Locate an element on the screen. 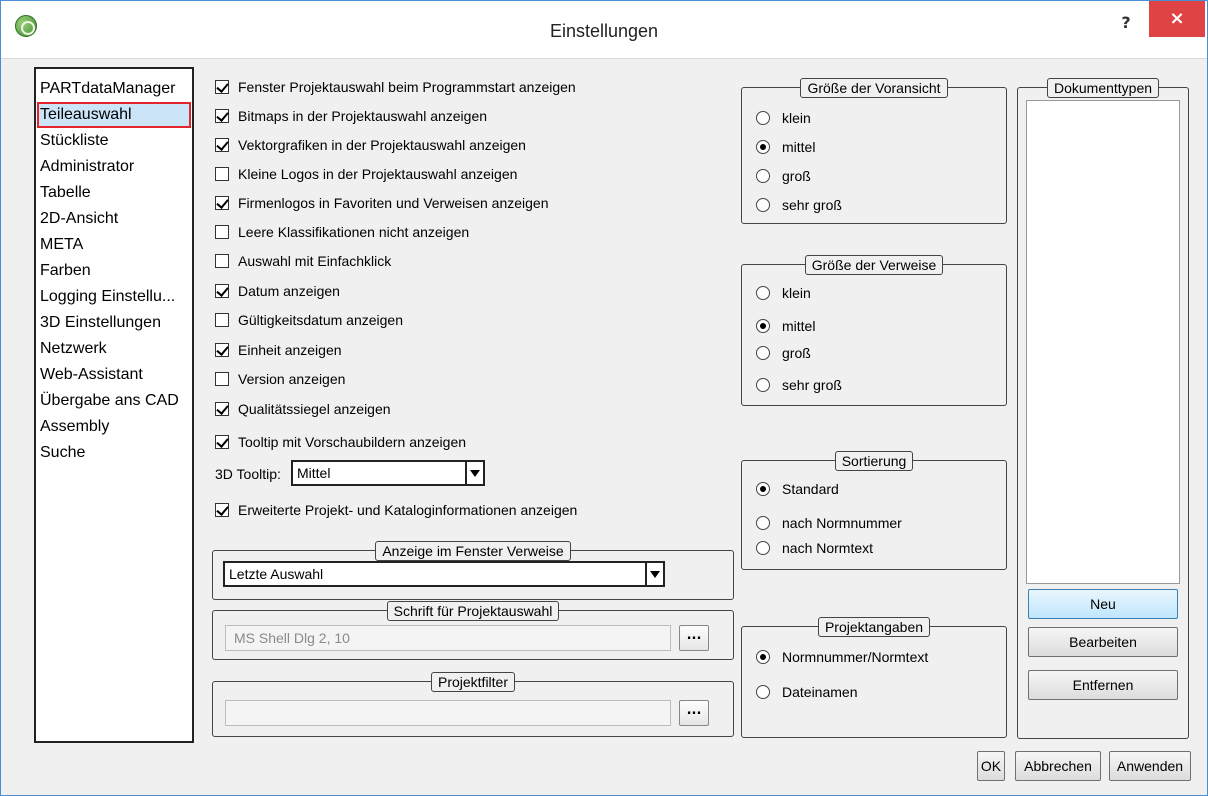 The width and height of the screenshot is (1208, 796). document-types-list is located at coordinates (1103, 342).